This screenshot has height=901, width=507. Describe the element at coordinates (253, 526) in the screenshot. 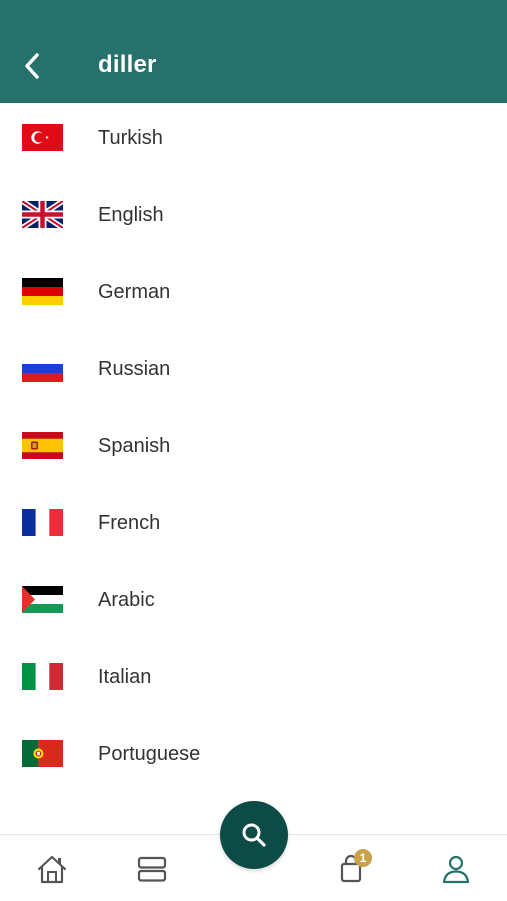

I see `language-item-french: French` at that location.